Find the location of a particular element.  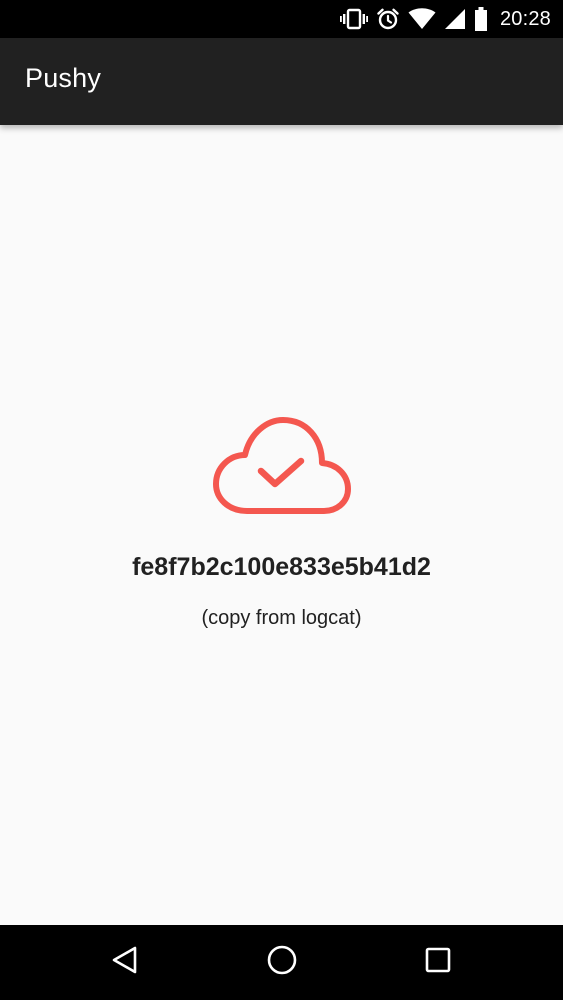

cloud-check-icon is located at coordinates (282, 469).